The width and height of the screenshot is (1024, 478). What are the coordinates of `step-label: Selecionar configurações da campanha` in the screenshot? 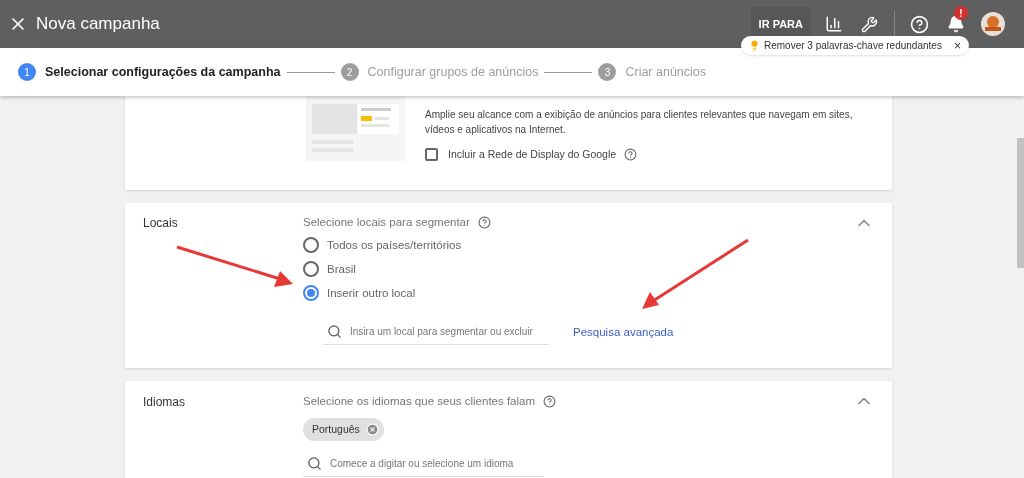 It's located at (163, 72).